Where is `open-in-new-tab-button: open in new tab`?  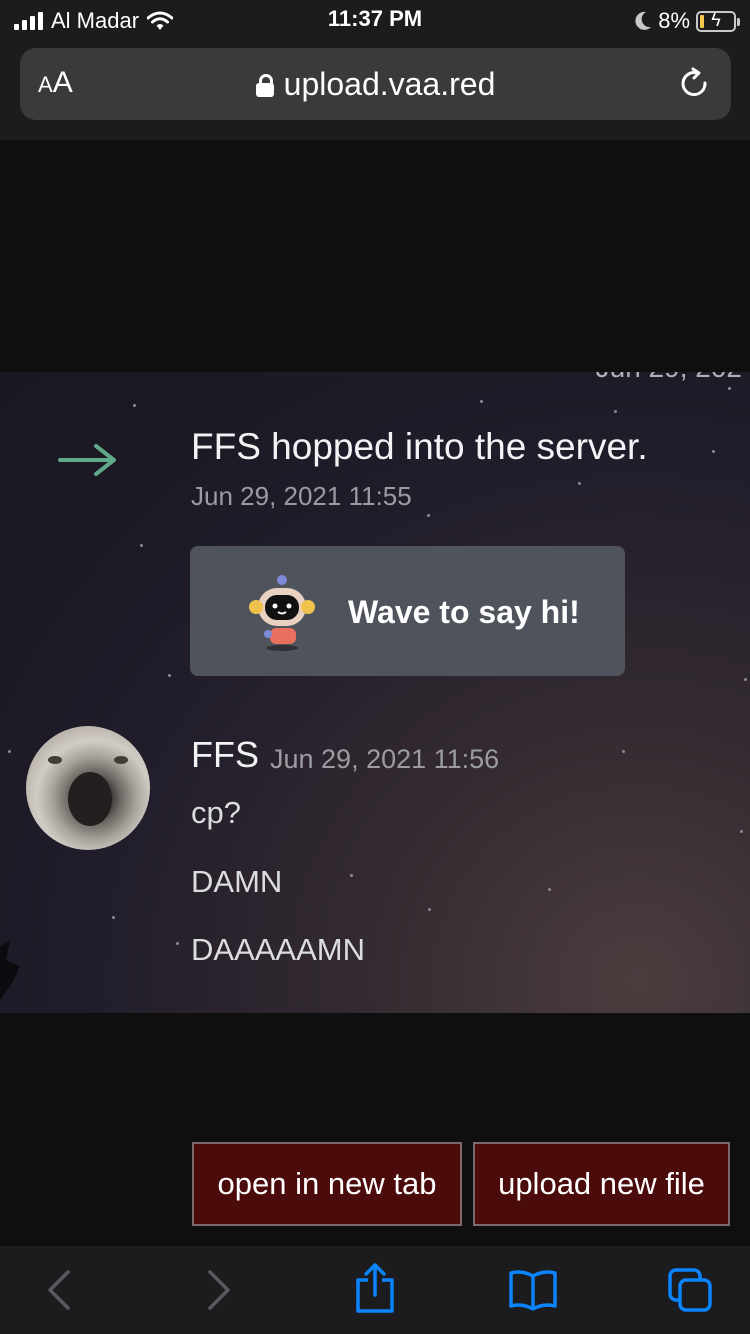
open-in-new-tab-button: open in new tab is located at coordinates (327, 1184).